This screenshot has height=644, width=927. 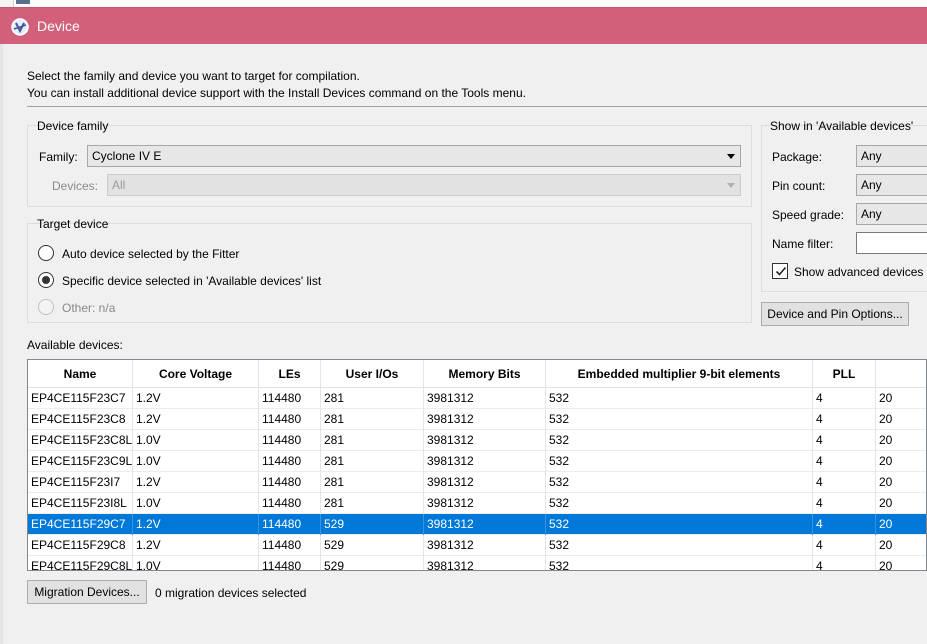 What do you see at coordinates (119, 185) in the screenshot?
I see `devices-select-value: All` at bounding box center [119, 185].